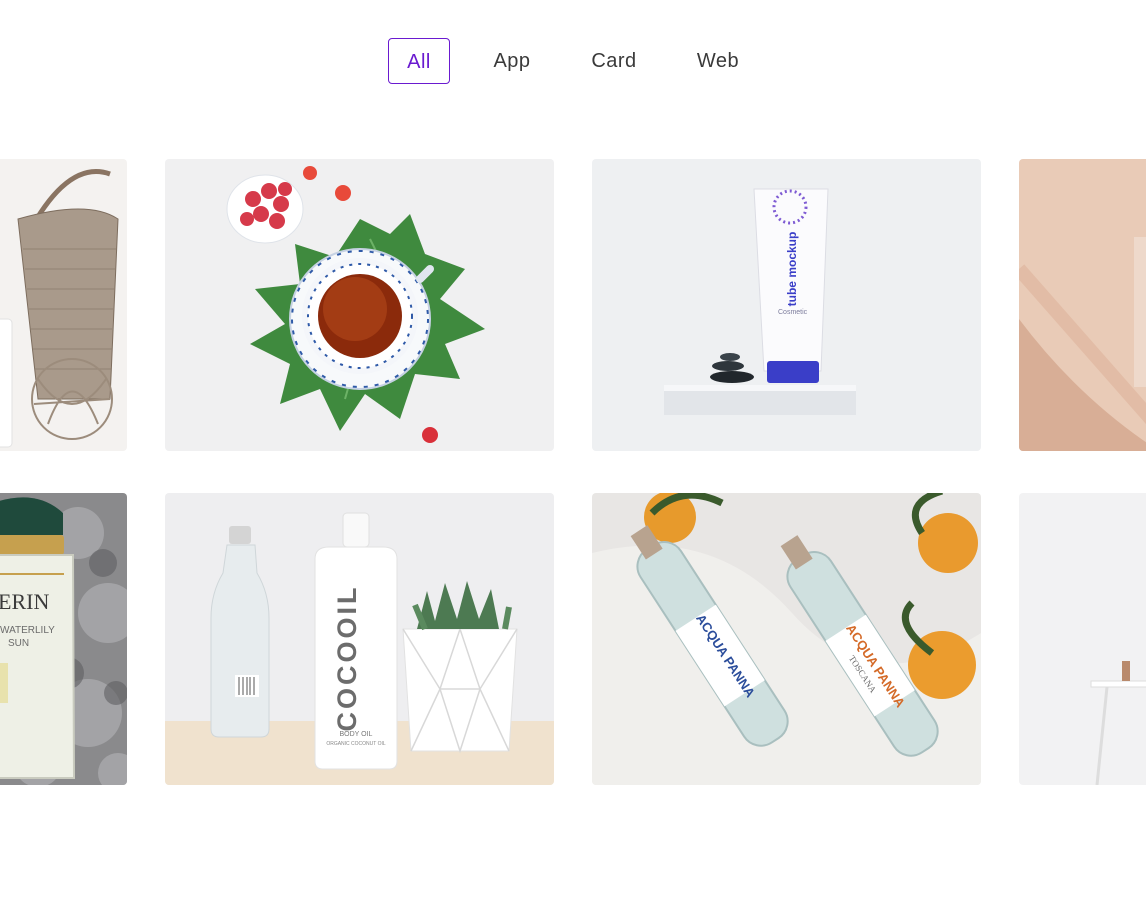 This screenshot has width=1146, height=917. I want to click on perfume-image: ERIN WATERLILY SUN, so click(63, 639).